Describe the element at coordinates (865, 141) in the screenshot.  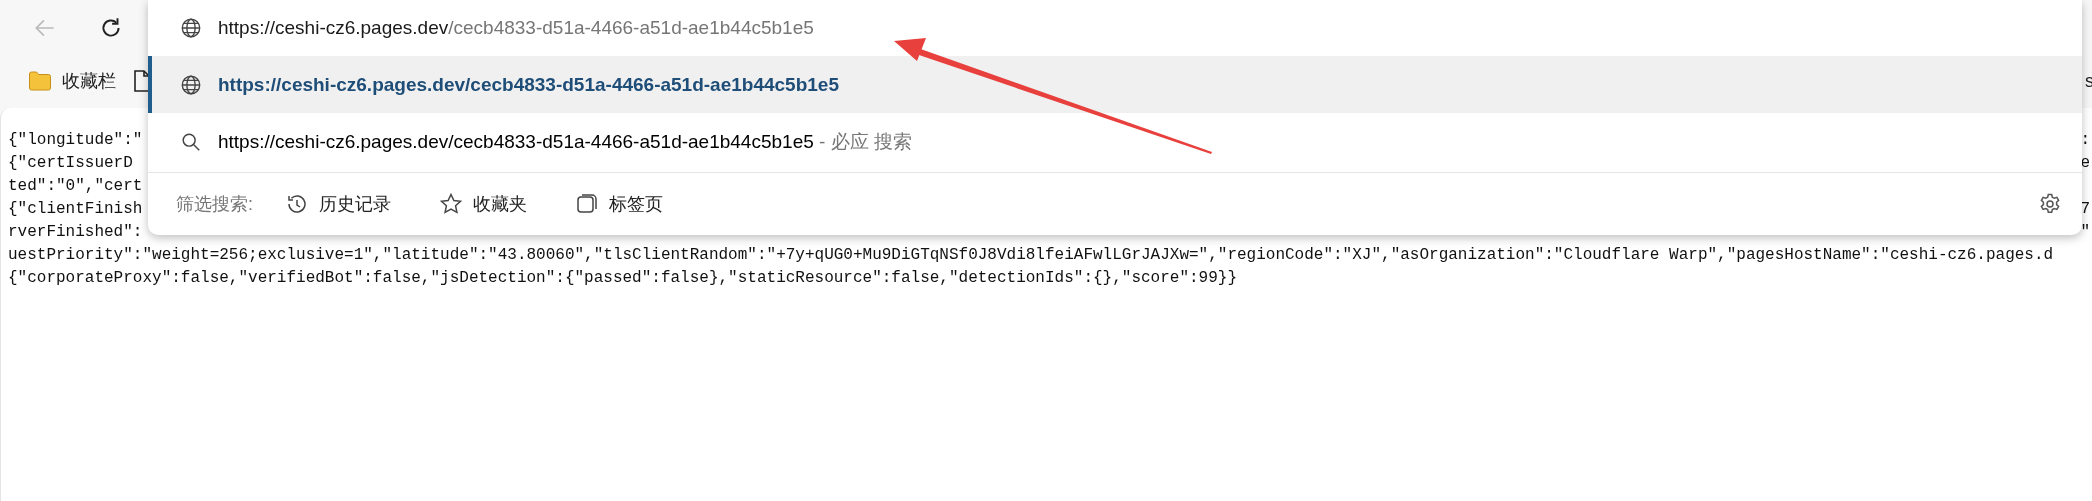
I see `search-engine-label: - 必应 搜索` at that location.